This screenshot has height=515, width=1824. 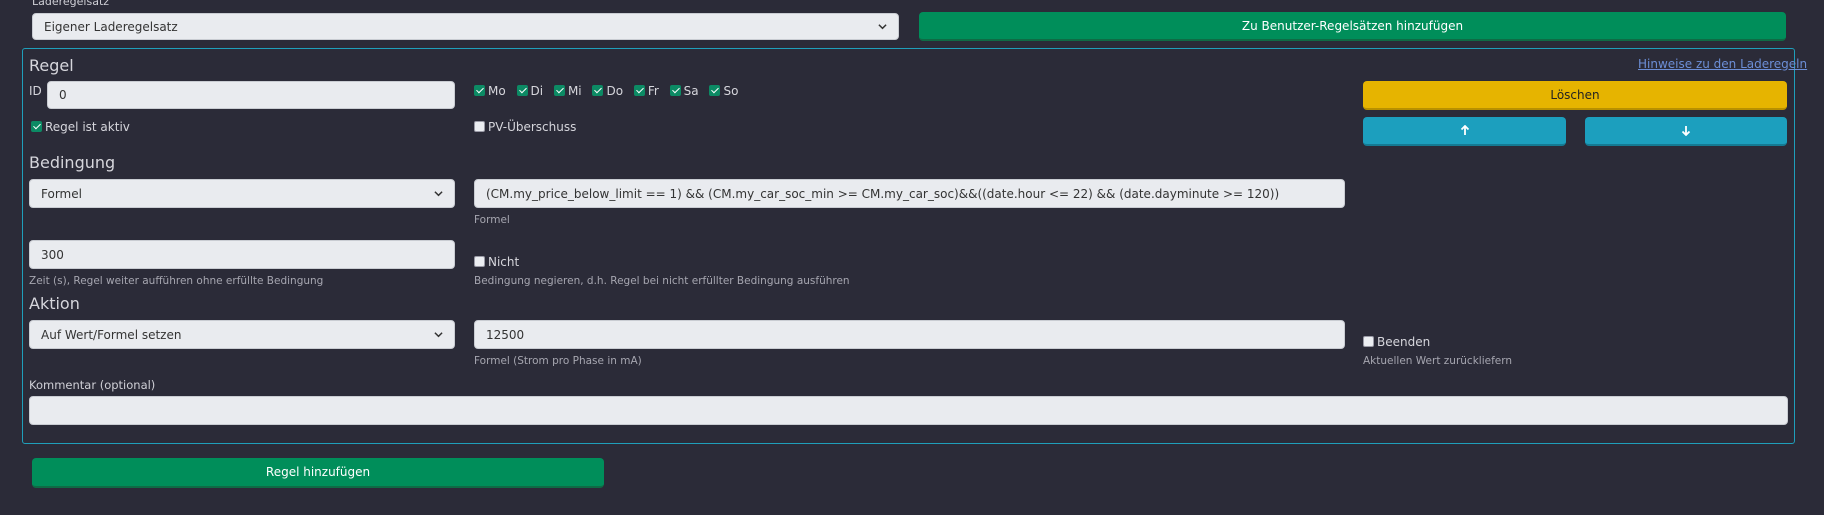 What do you see at coordinates (684, 90) in the screenshot?
I see `day-sa: Sa` at bounding box center [684, 90].